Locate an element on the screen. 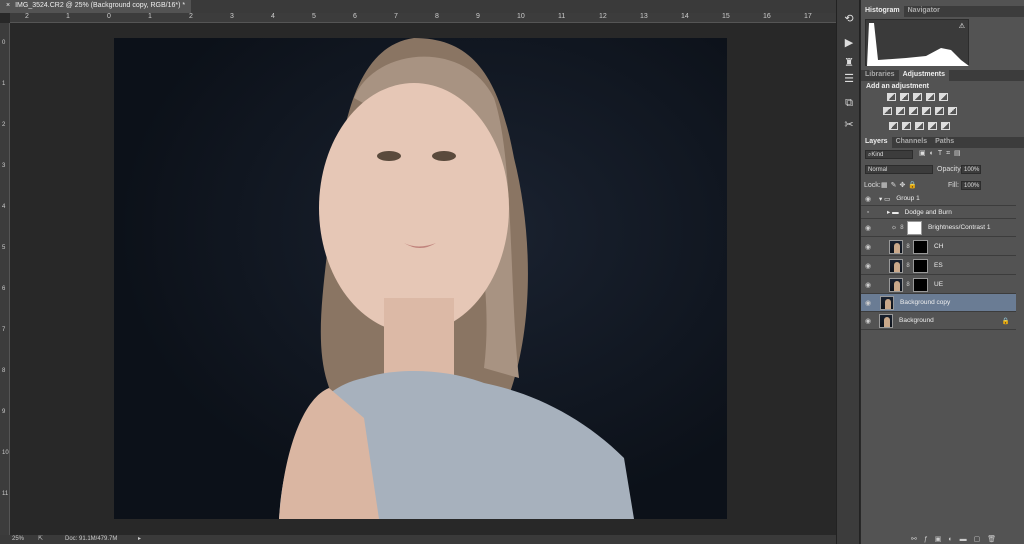 The height and width of the screenshot is (544, 1024). close-tab-icon: × is located at coordinates (8, 6).